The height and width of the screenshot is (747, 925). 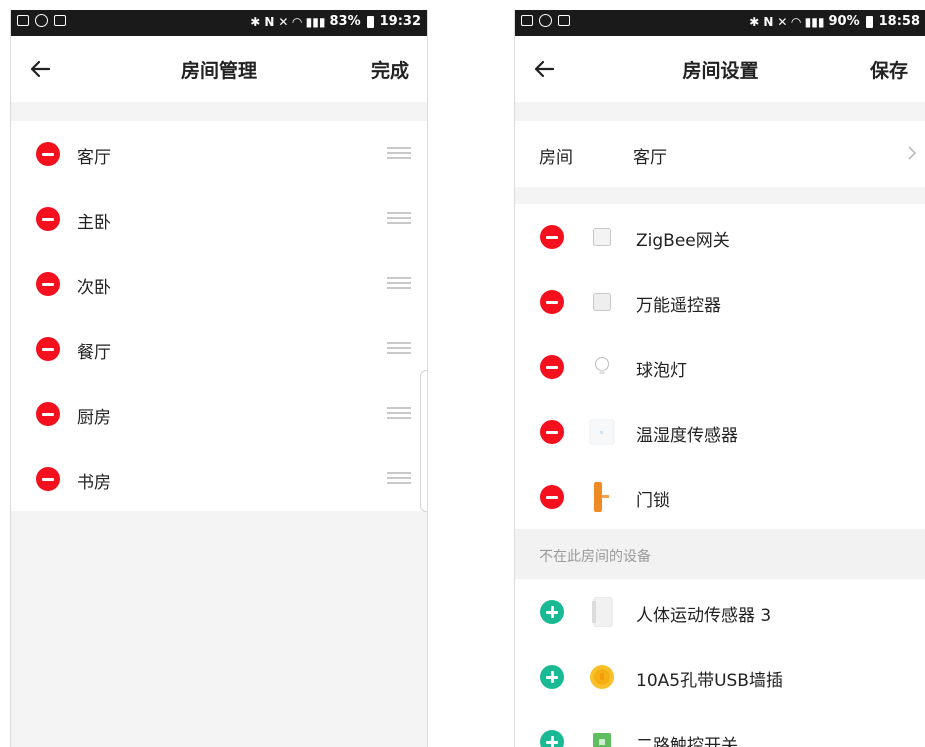 I want to click on battery-level: 90%, so click(x=844, y=21).